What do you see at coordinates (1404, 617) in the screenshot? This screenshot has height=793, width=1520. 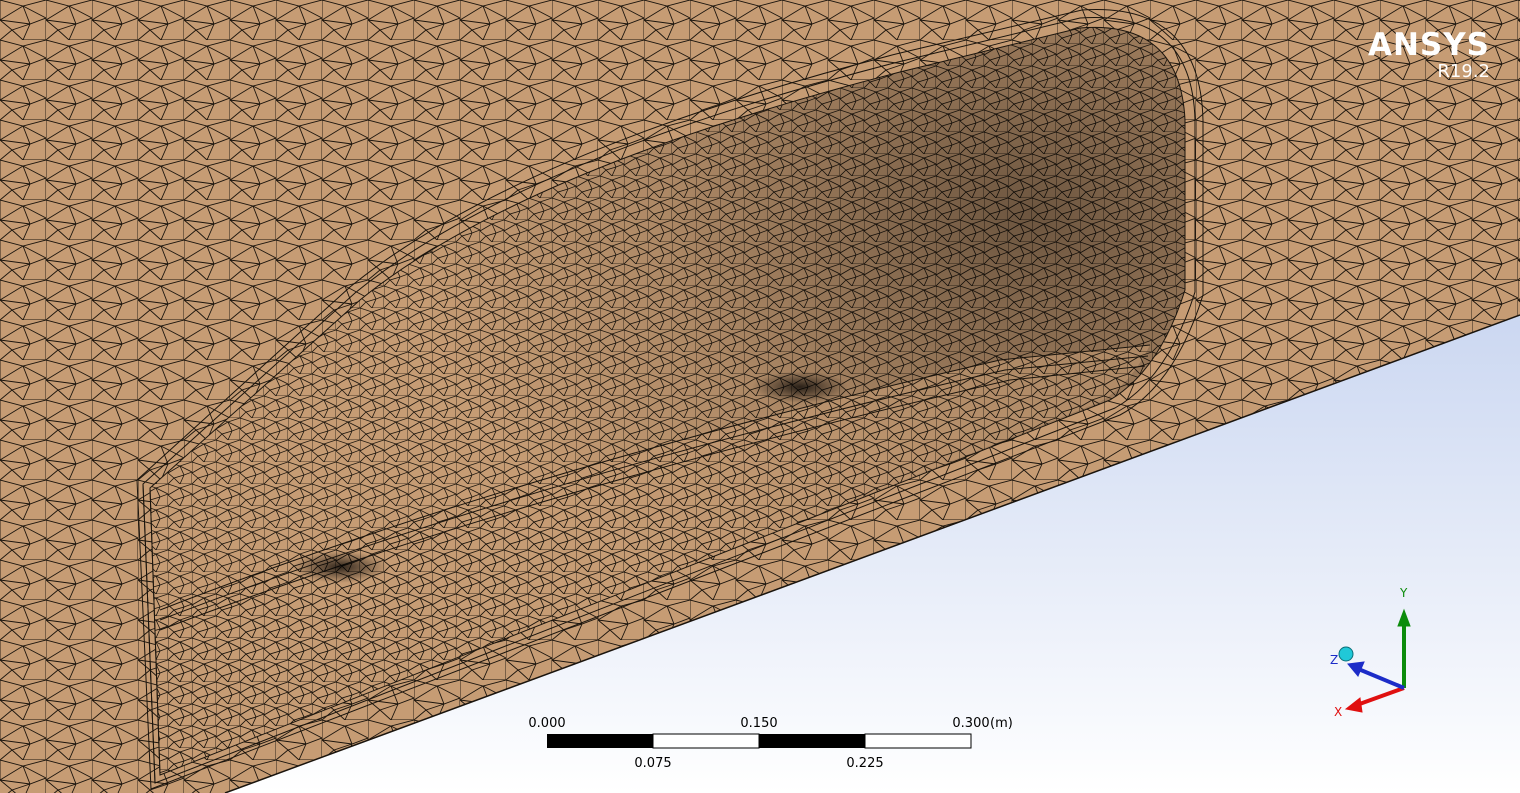 I see `y-axis-arrow` at bounding box center [1404, 617].